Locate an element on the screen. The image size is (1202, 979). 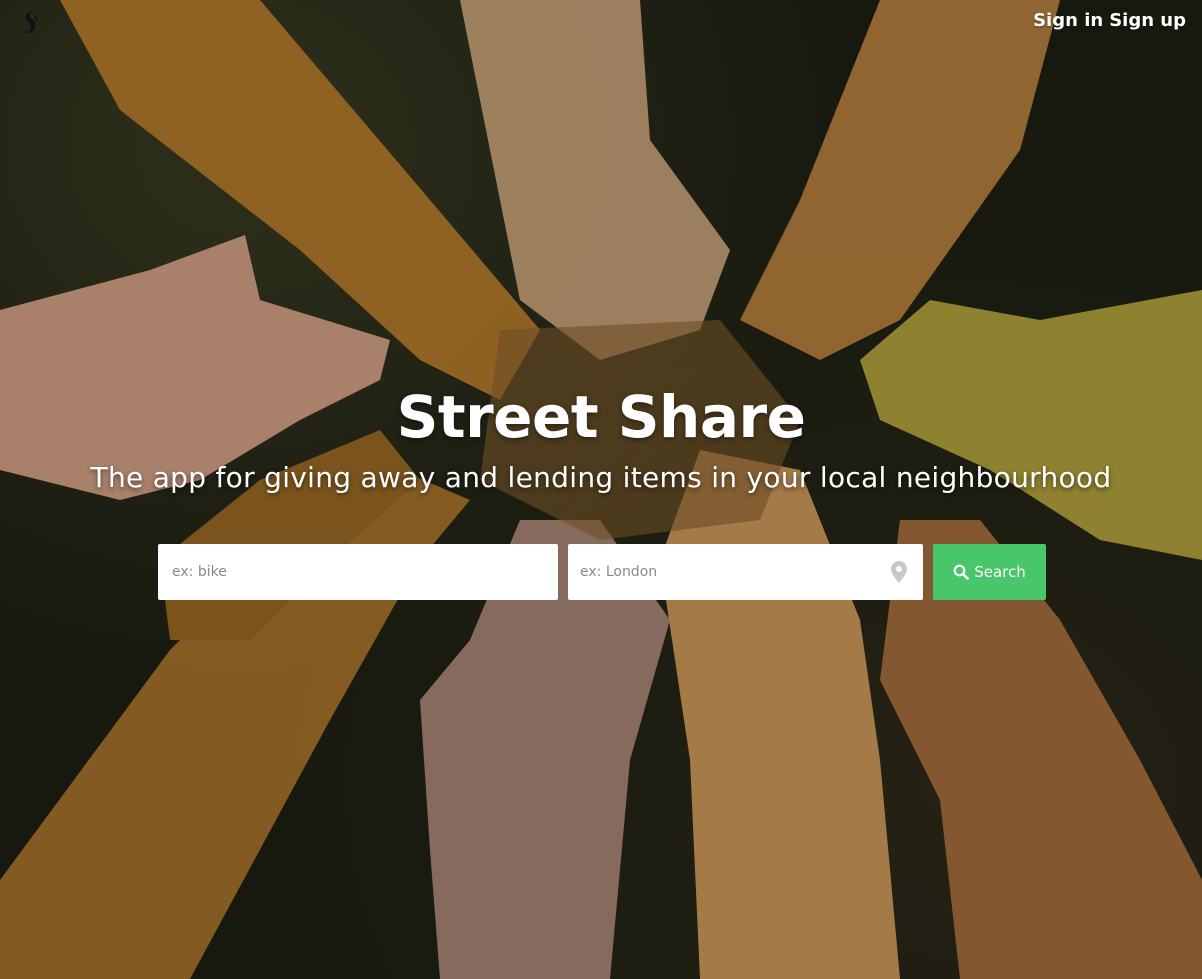
page-title: Street Share is located at coordinates (601, 417).